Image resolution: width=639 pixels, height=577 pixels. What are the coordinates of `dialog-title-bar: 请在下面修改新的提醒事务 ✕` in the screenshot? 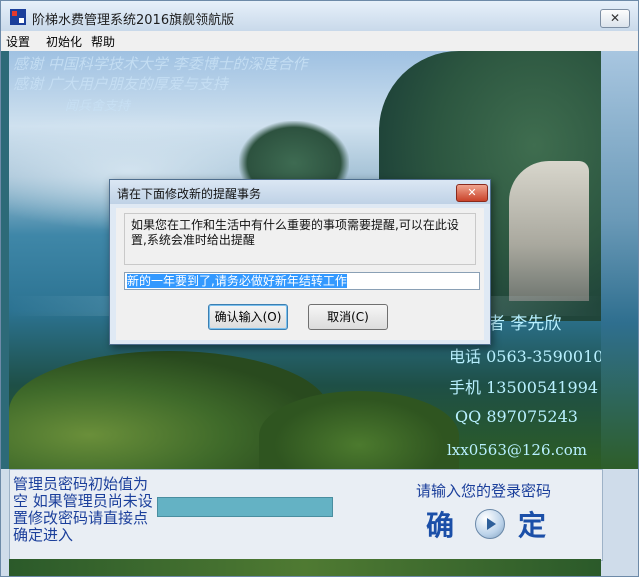 It's located at (300, 192).